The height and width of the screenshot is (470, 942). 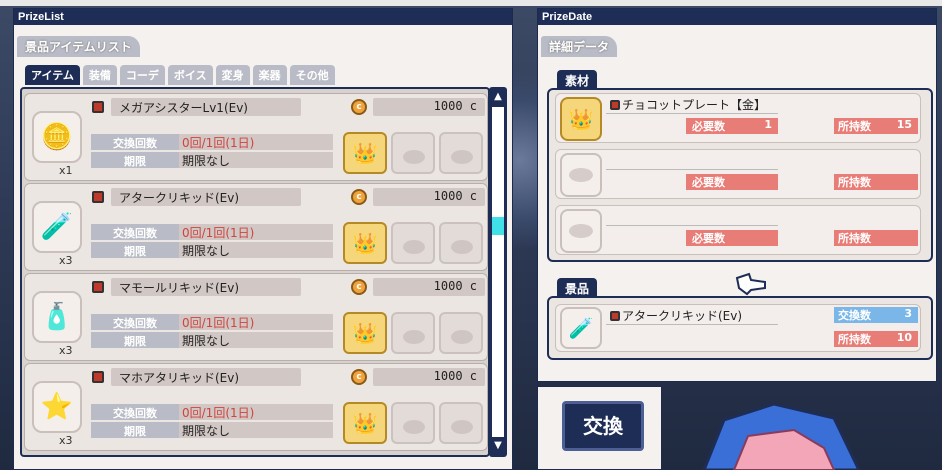 I want to click on exchange-button-panel: 交換, so click(x=599, y=428).